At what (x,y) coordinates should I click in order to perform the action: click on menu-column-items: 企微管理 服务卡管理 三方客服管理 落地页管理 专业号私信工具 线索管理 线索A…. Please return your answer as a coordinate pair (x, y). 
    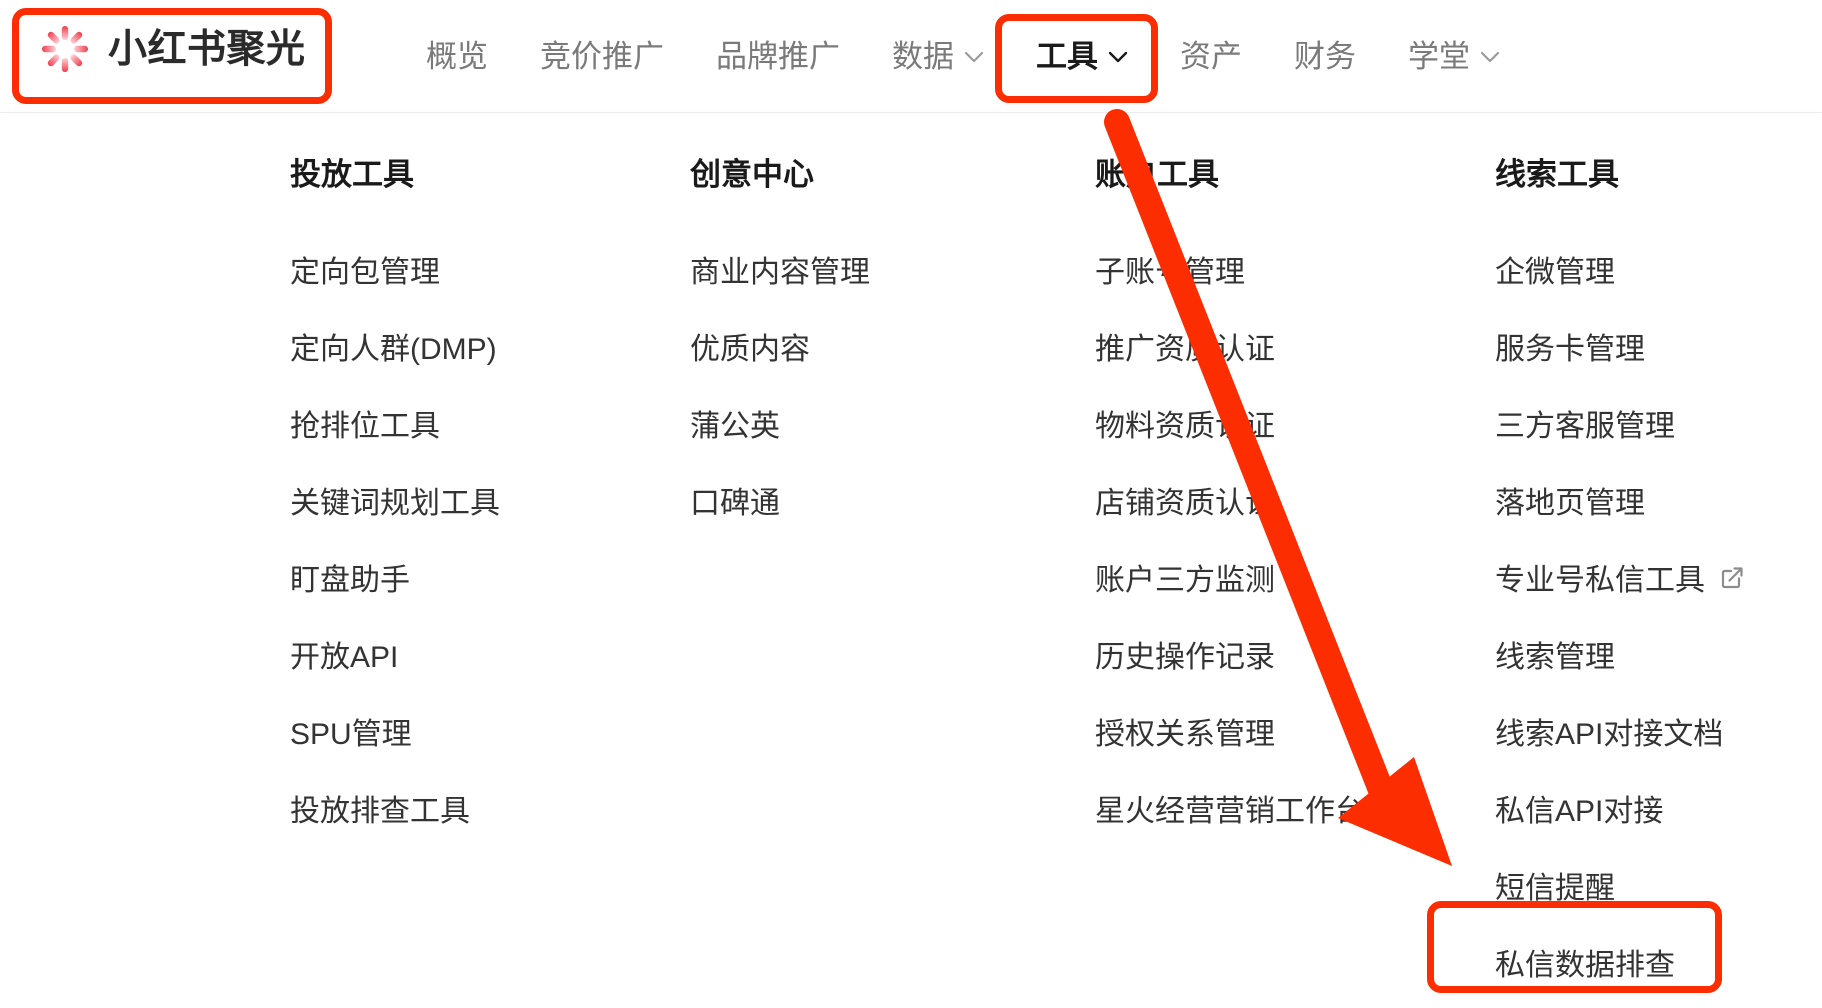
    Looking at the image, I should click on (1620, 619).